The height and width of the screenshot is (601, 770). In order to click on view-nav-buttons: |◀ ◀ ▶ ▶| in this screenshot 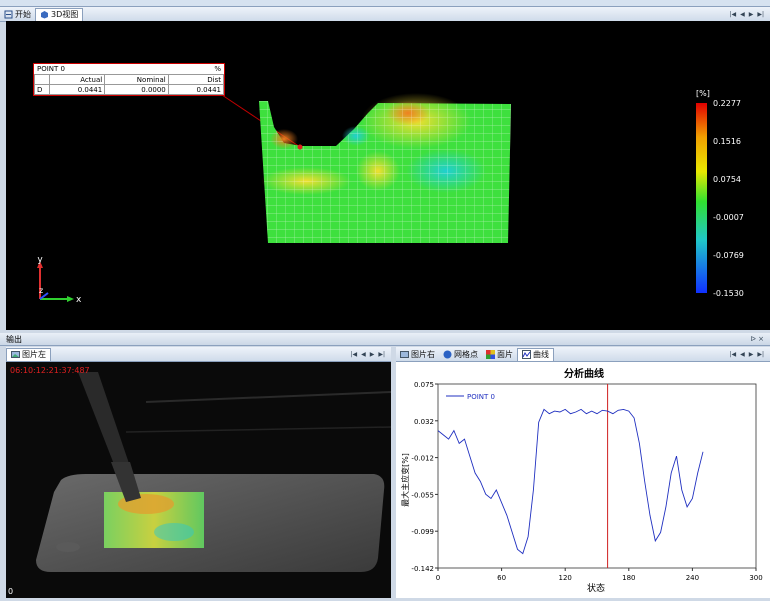, I will do `click(749, 14)`.